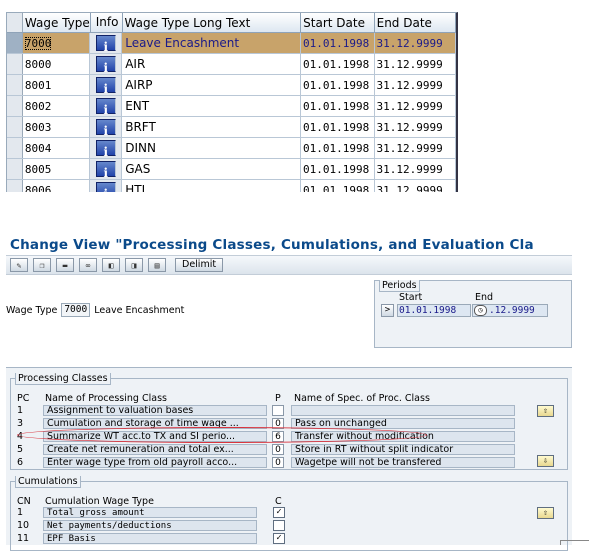 This screenshot has width=589, height=551. What do you see at coordinates (415, 22) in the screenshot?
I see `header-end-date: End Date` at bounding box center [415, 22].